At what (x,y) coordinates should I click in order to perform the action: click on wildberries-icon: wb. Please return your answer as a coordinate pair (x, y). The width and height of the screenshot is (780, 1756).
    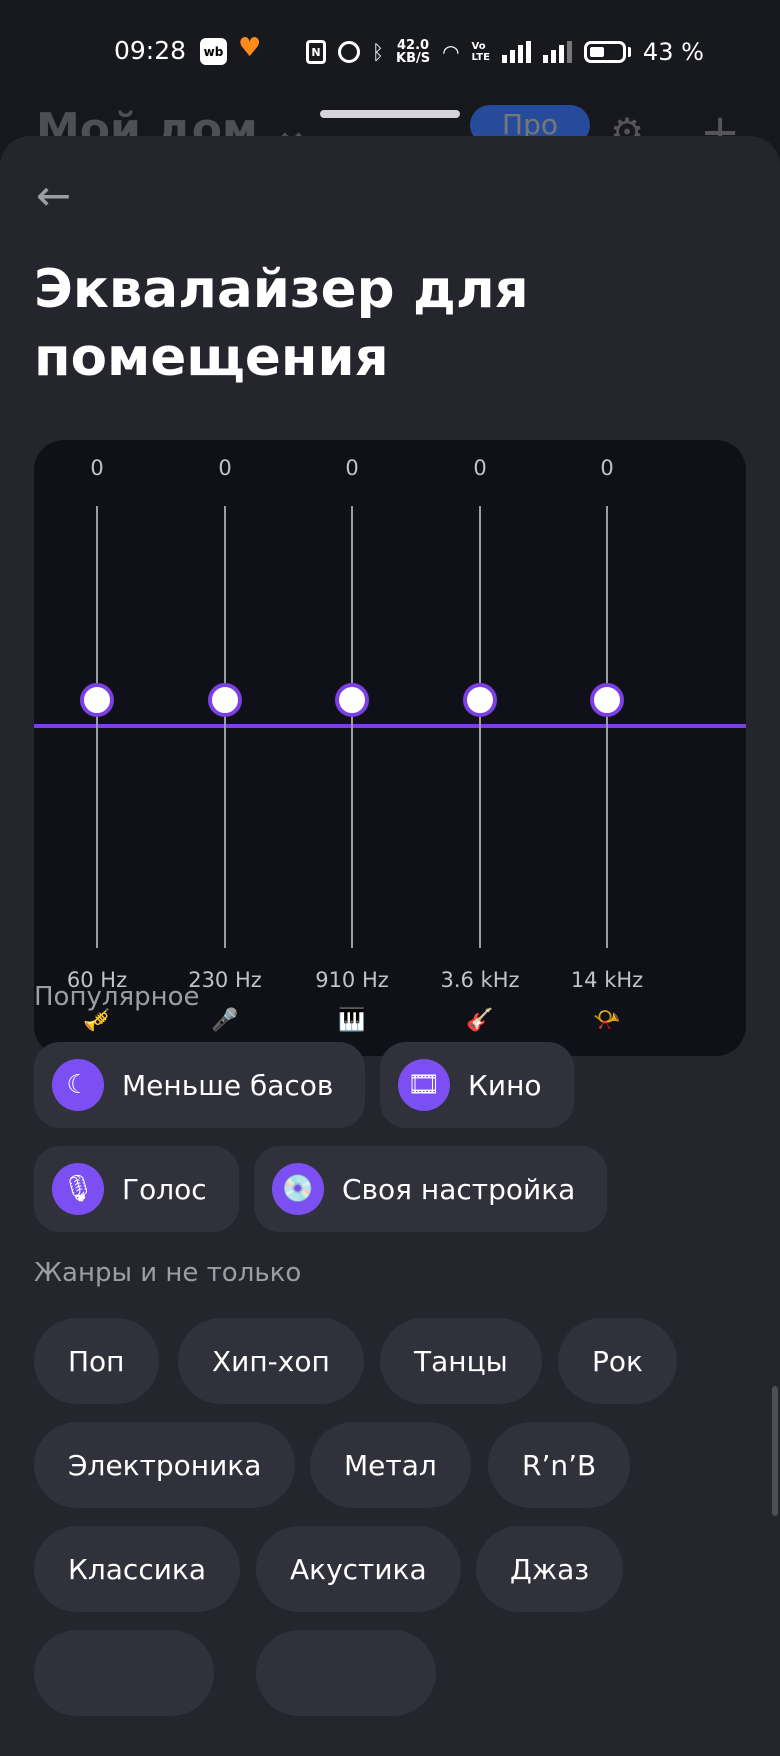
    Looking at the image, I should click on (213, 51).